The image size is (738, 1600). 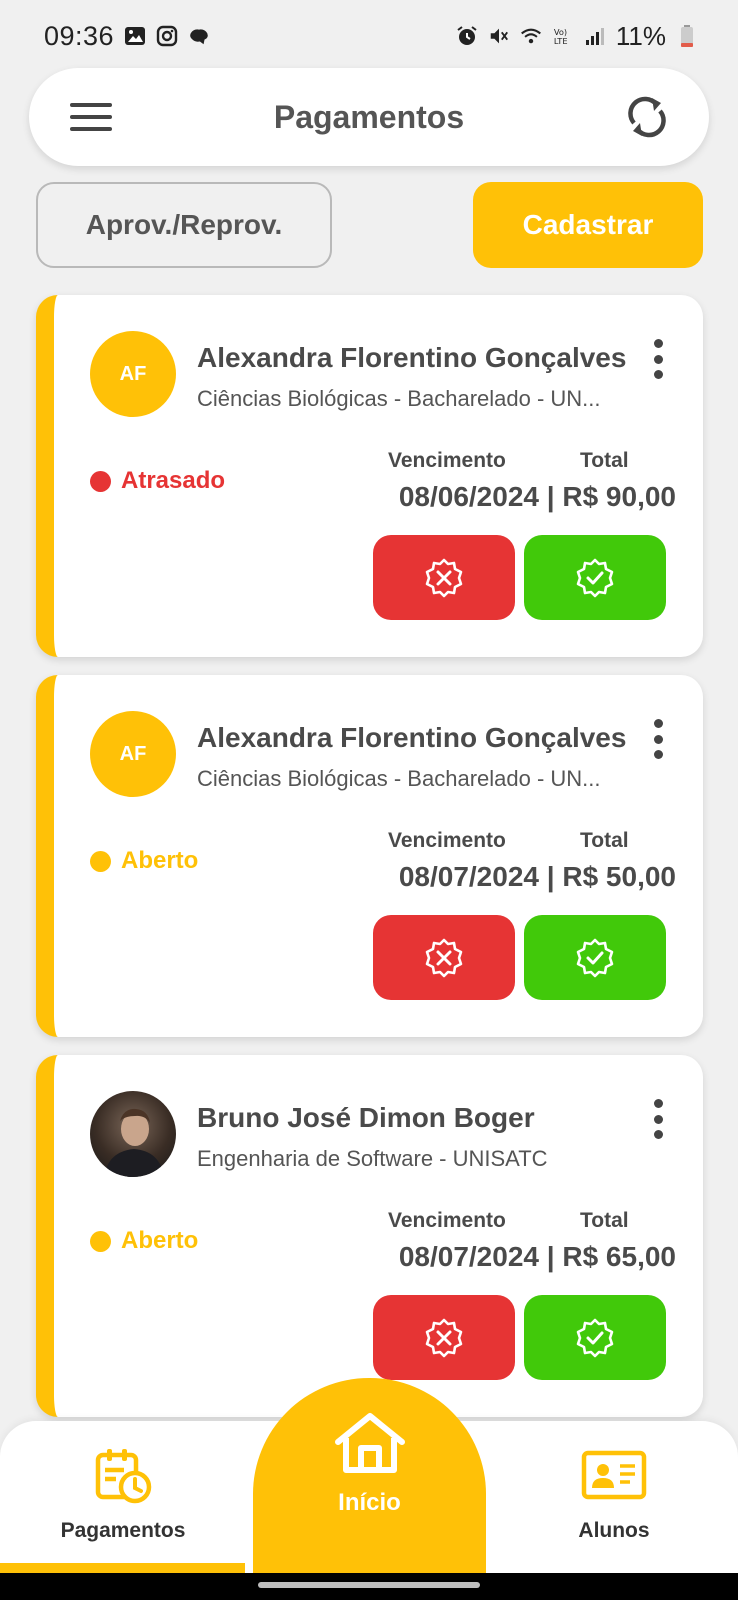 I want to click on volte-icon: Vo) LTE, so click(x=563, y=36).